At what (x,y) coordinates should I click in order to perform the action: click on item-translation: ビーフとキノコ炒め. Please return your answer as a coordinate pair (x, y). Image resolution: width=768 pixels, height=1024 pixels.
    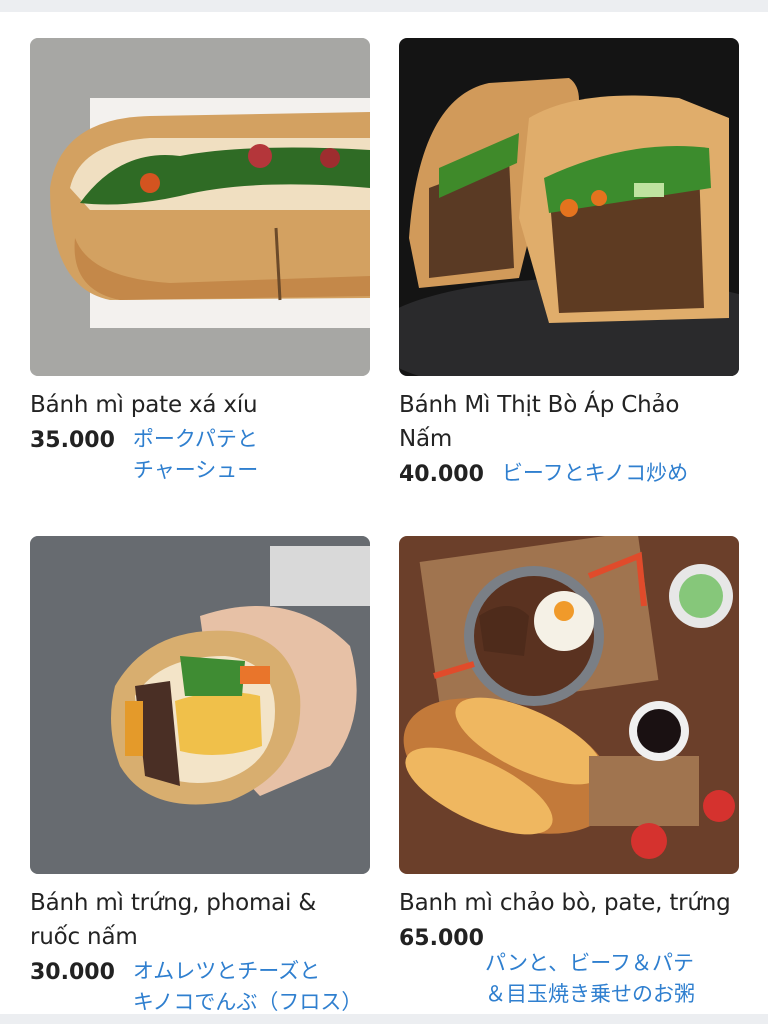
    Looking at the image, I should click on (595, 473).